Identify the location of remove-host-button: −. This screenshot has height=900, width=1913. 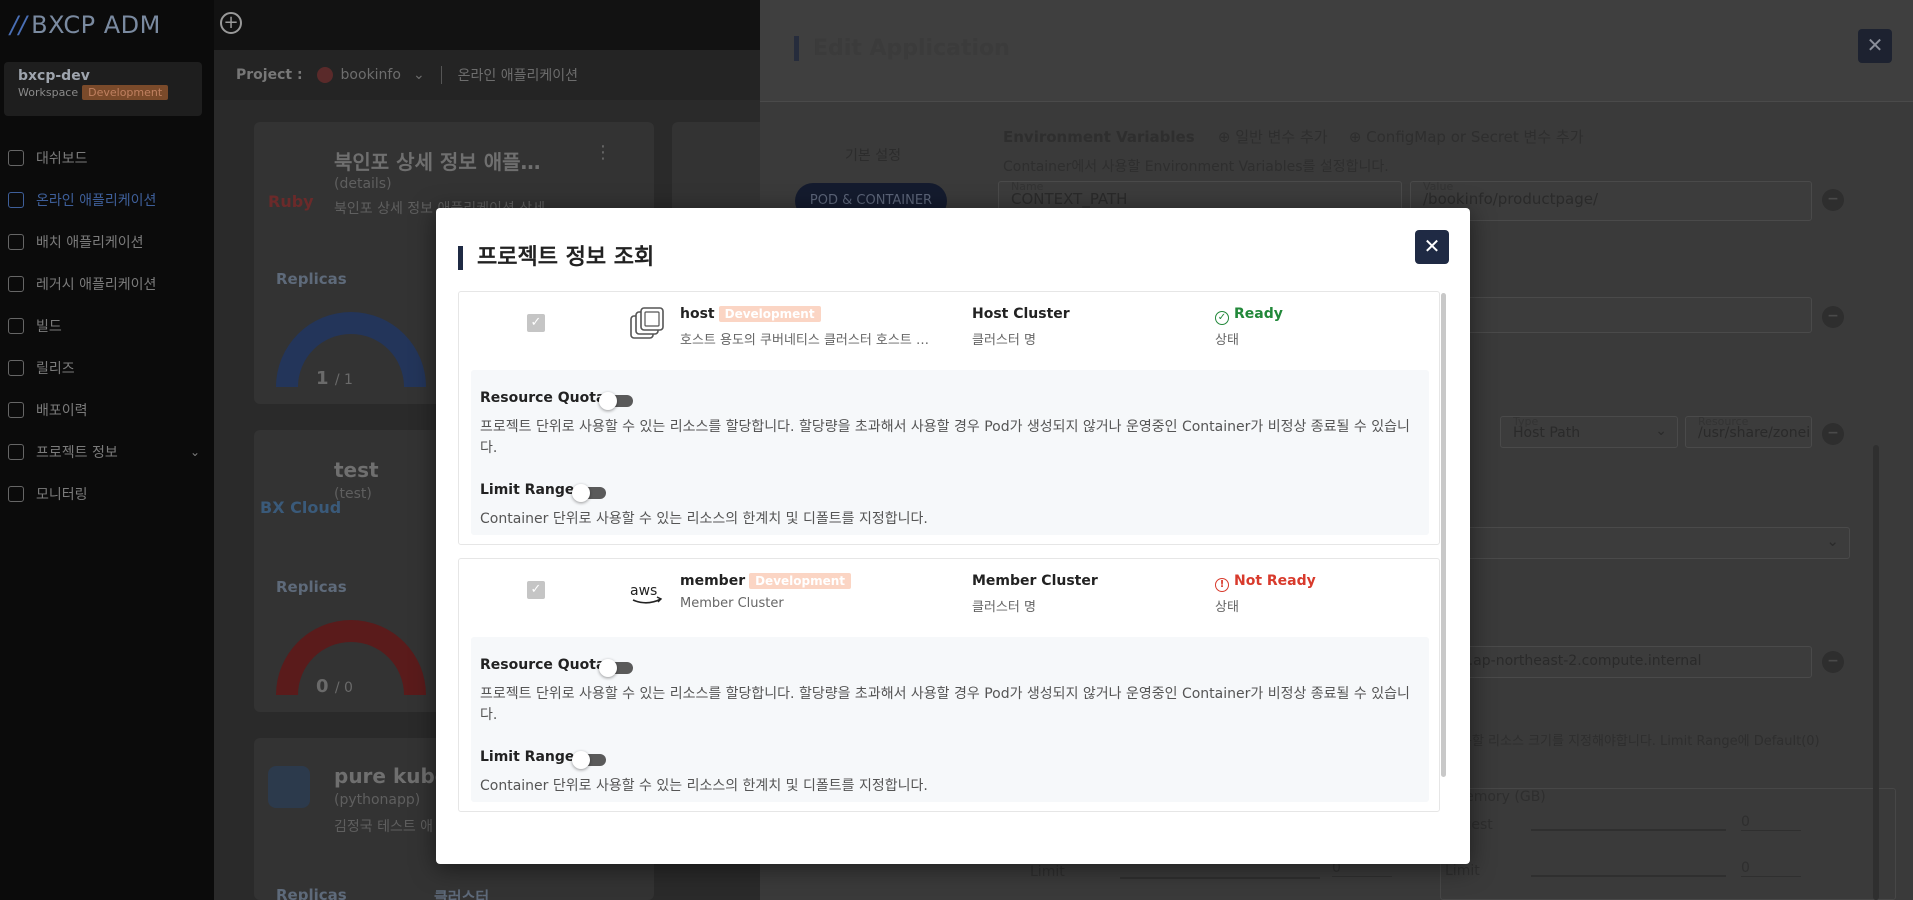
(1833, 662).